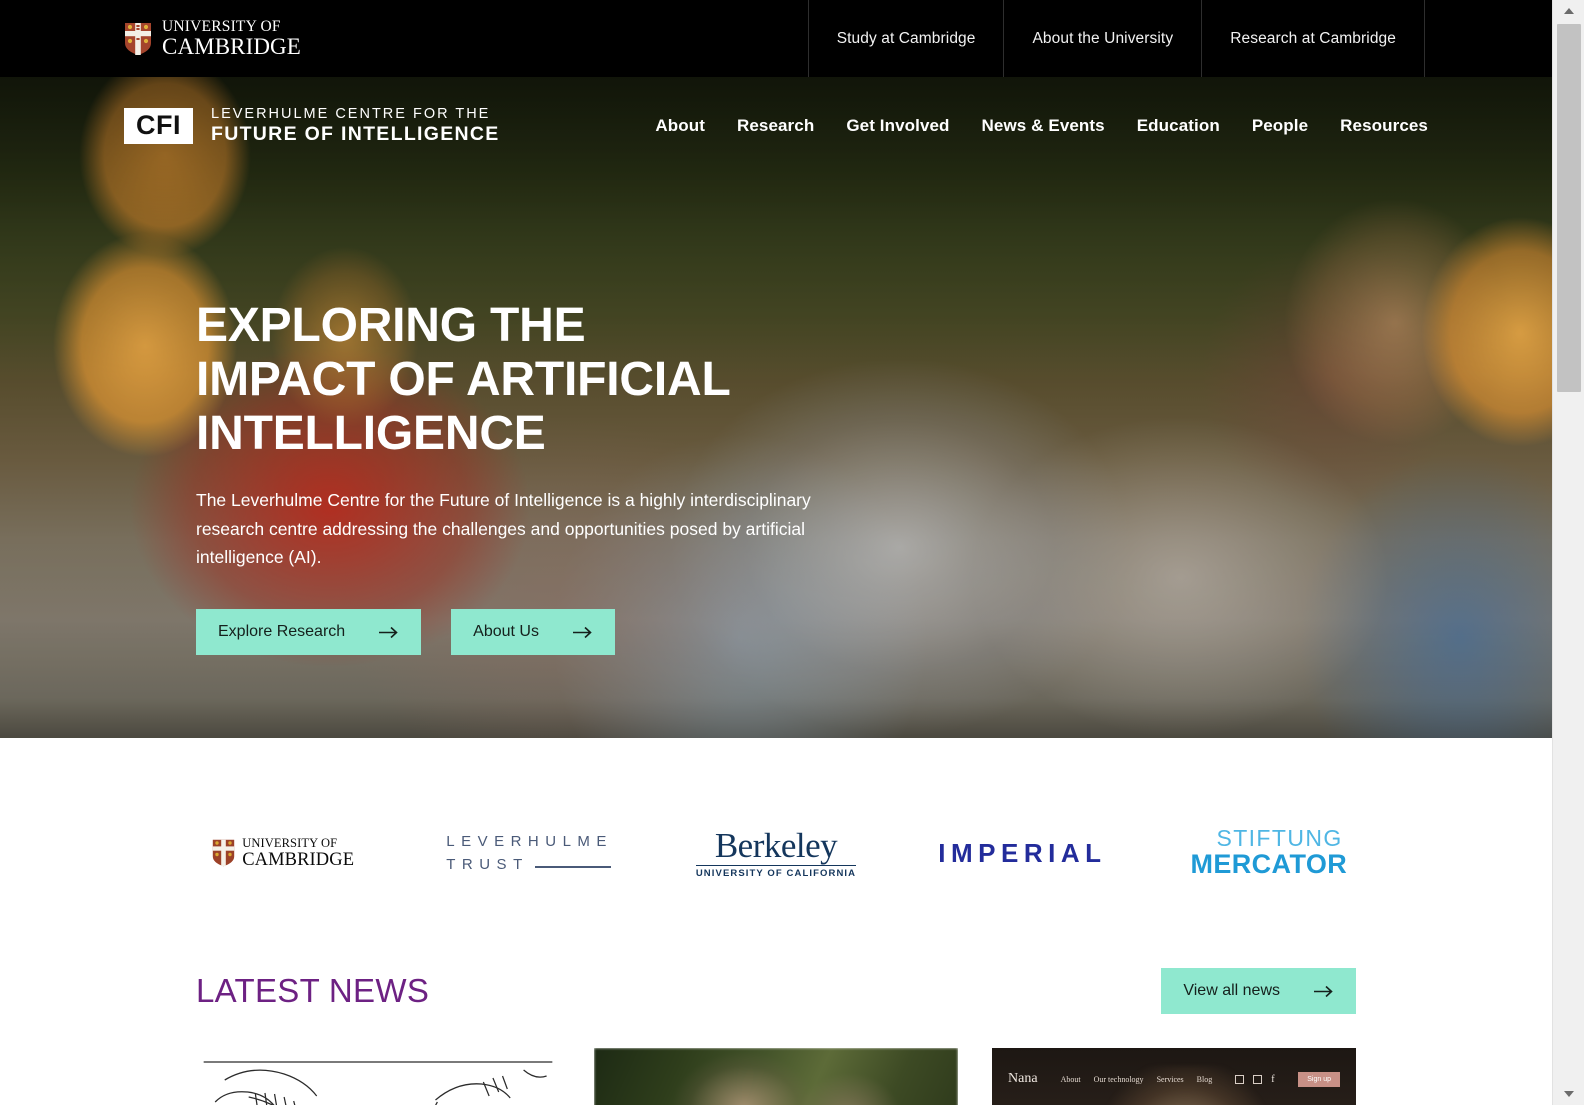 This screenshot has width=1584, height=1105. What do you see at coordinates (1319, 1079) in the screenshot?
I see `nana-signup-button: Sign up` at bounding box center [1319, 1079].